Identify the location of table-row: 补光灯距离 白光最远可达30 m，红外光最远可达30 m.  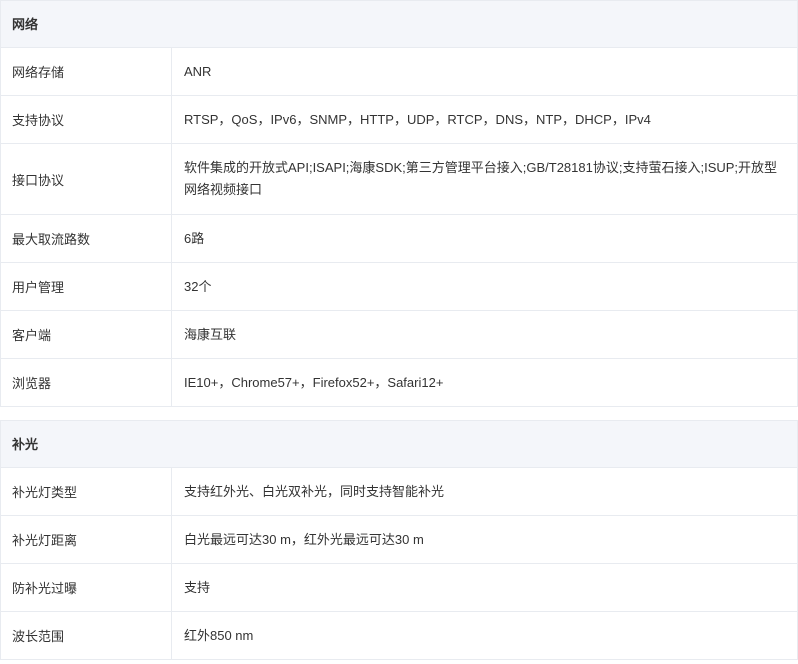
(399, 540).